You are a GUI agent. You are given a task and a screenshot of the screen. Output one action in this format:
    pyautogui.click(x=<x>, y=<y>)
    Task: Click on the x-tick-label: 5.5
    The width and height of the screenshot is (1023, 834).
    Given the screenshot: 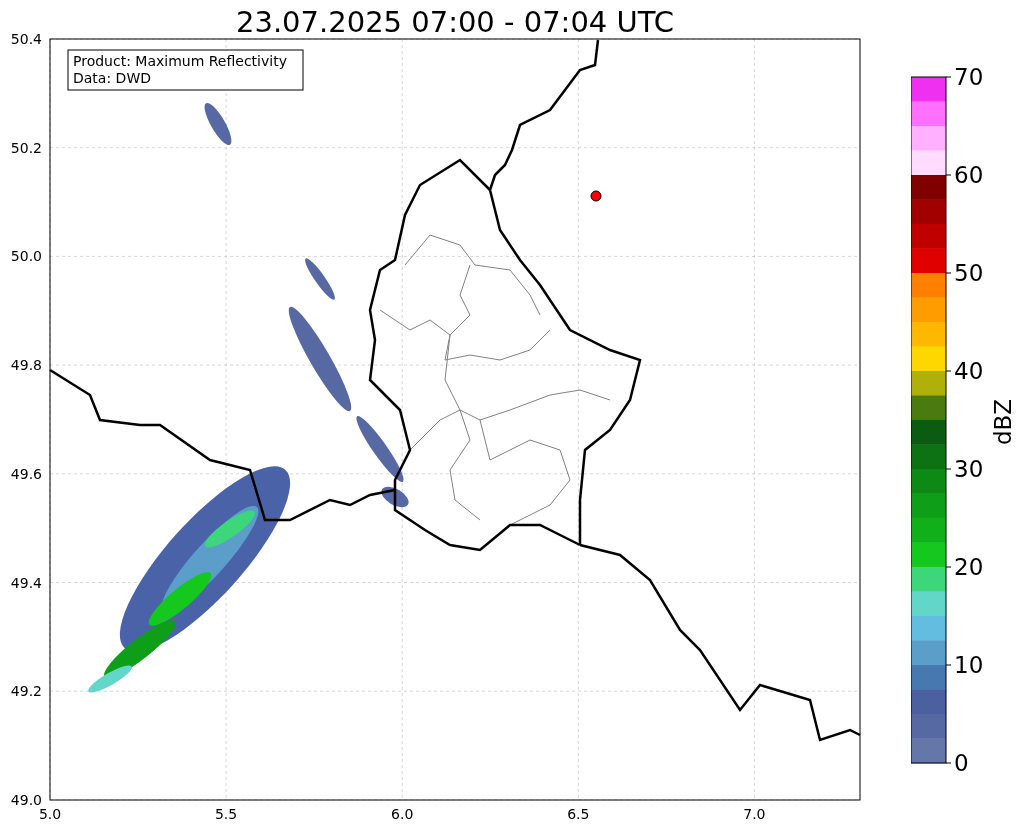 What is the action you would take?
    pyautogui.click(x=226, y=814)
    